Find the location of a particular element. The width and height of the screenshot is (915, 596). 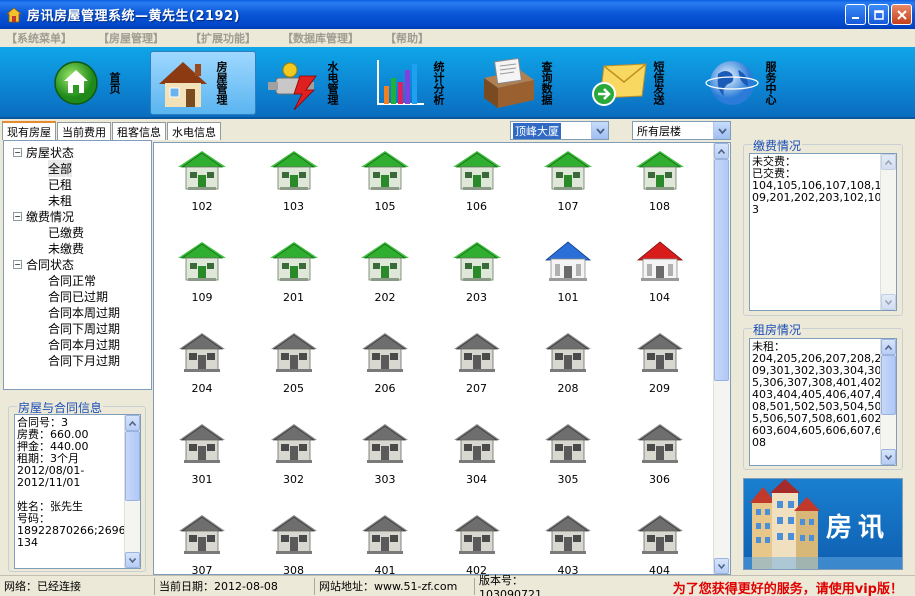

house-room-gray: 205 is located at coordinates (294, 364).